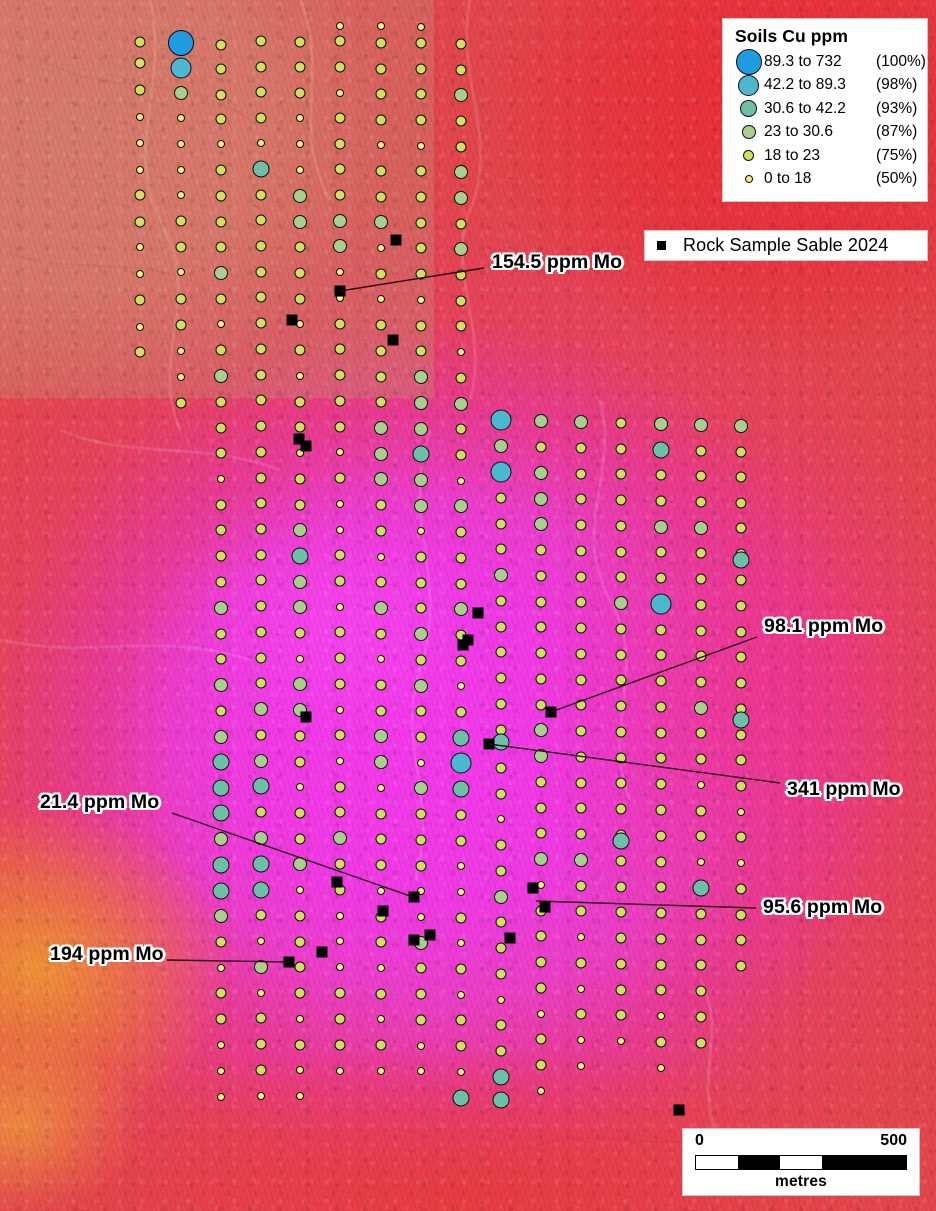 The image size is (936, 1211). I want to click on legend-soils-row: 30.6 to 42.2 (93%), so click(830, 109).